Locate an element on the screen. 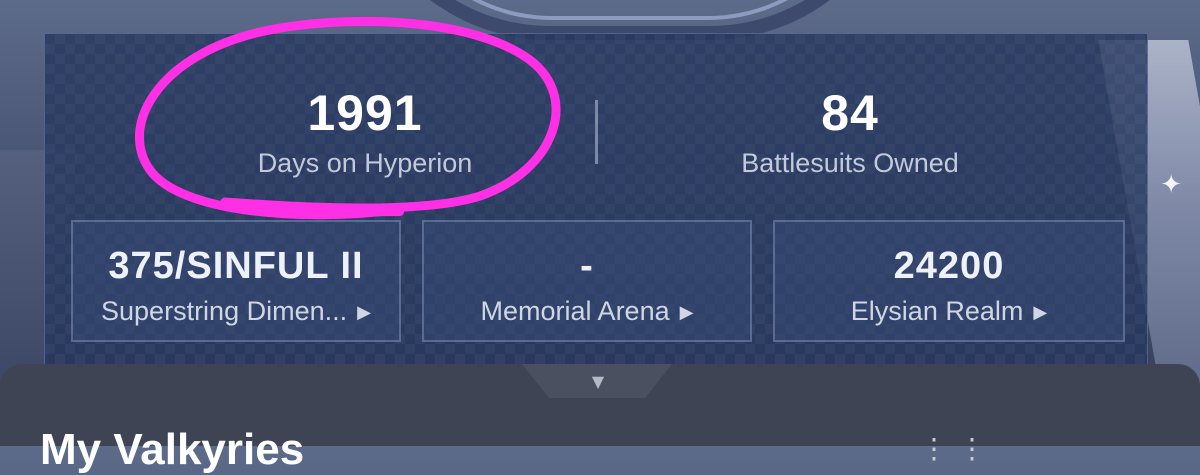 The width and height of the screenshot is (1200, 475). card-label-row: Memorial Arena ▶ is located at coordinates (587, 311).